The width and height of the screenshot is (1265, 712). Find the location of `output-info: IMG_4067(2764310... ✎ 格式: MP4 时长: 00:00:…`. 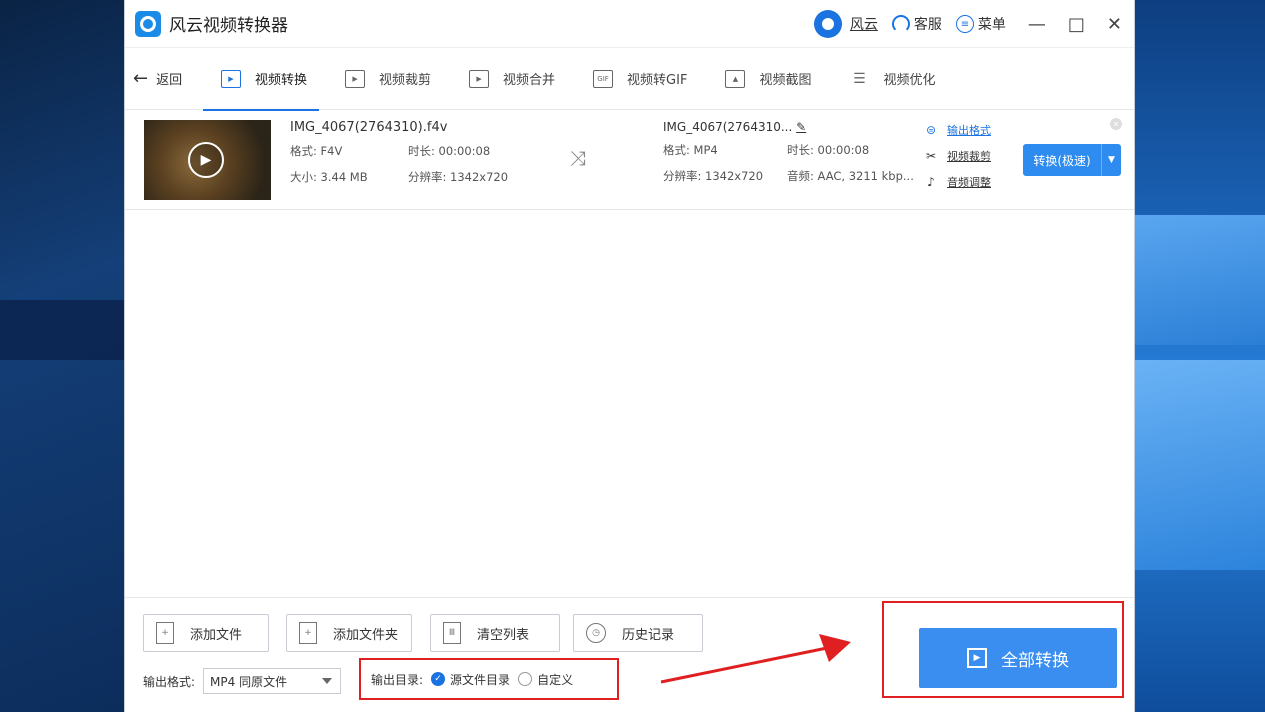

output-info: IMG_4067(2764310... ✎ 格式: MP4 时长: 00:00:… is located at coordinates (793, 152).